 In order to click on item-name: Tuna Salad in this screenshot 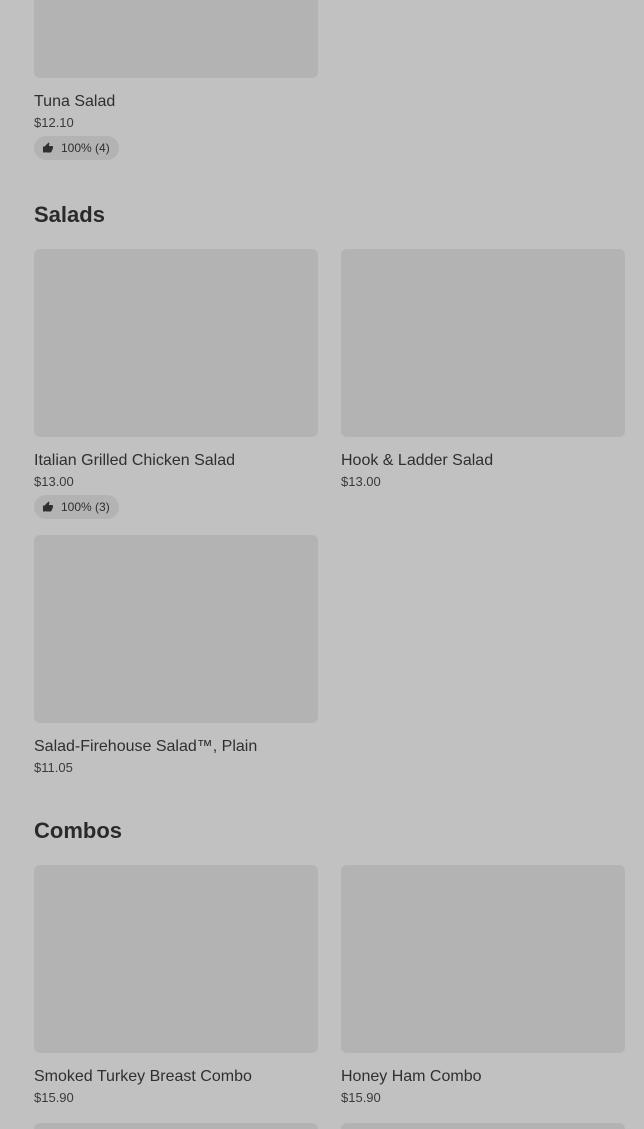, I will do `click(75, 101)`.